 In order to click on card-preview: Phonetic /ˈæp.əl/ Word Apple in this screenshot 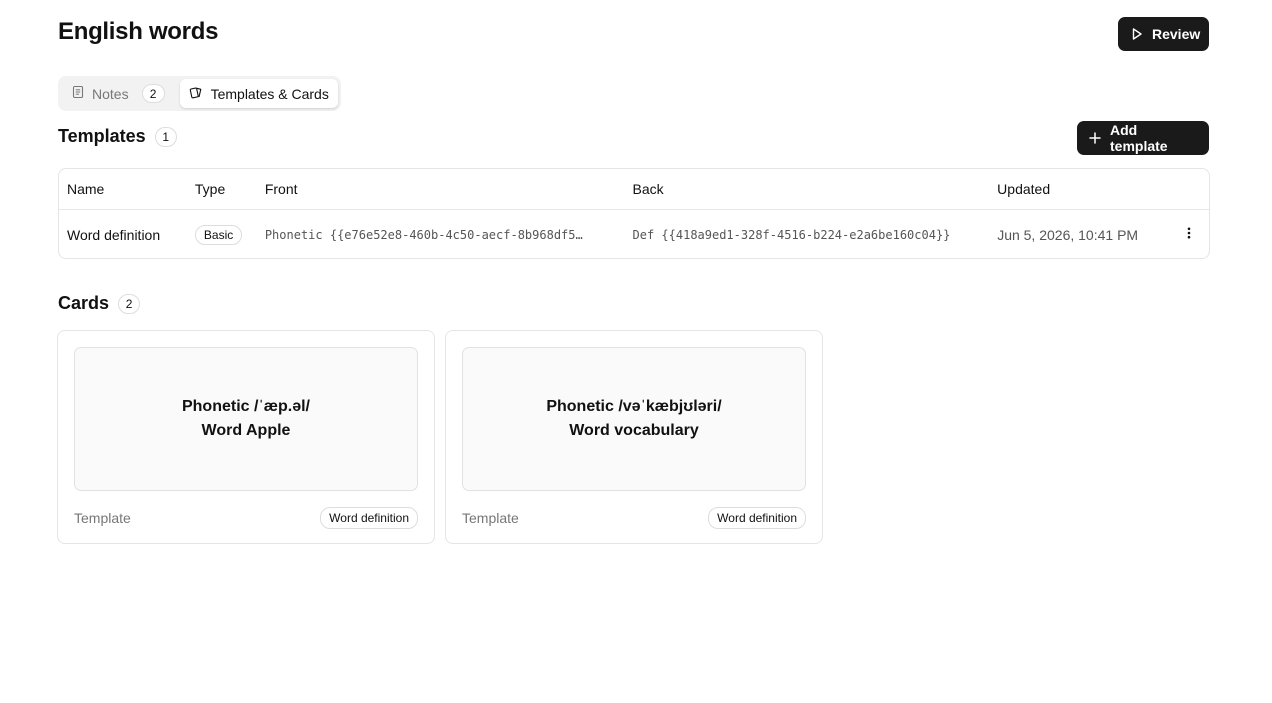, I will do `click(246, 419)`.